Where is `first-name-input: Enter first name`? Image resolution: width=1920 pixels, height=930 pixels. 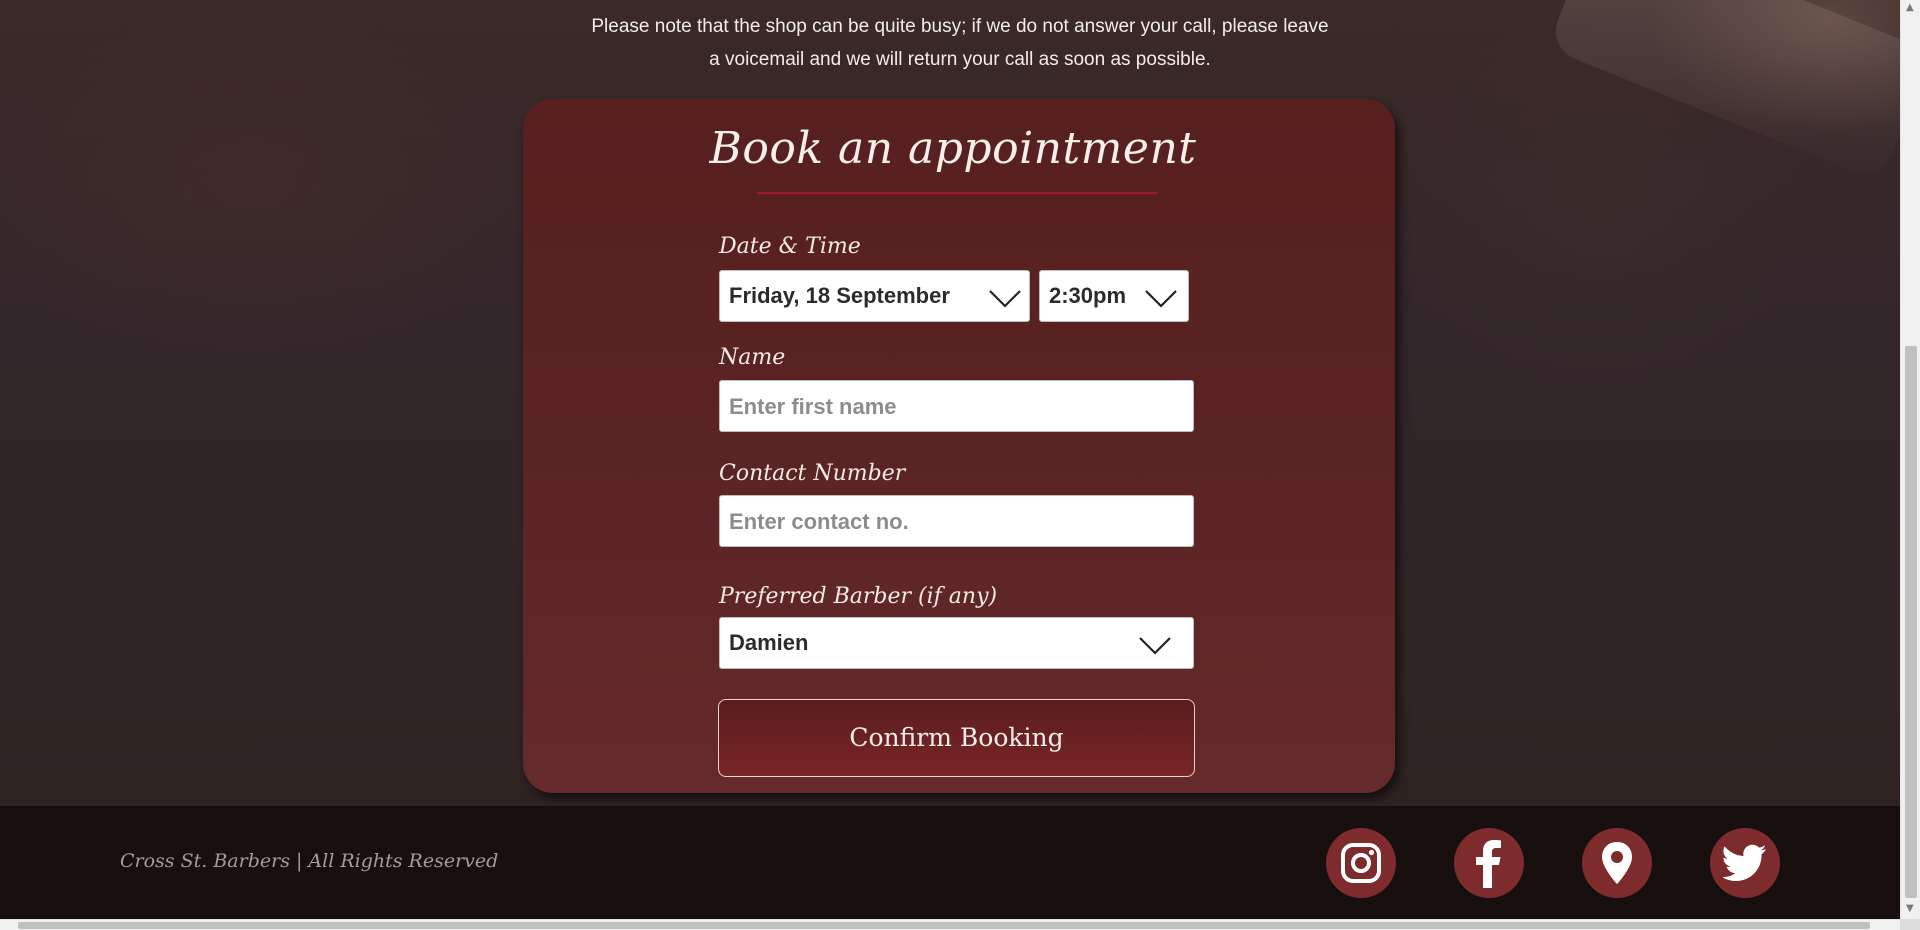
first-name-input: Enter first name is located at coordinates (956, 406).